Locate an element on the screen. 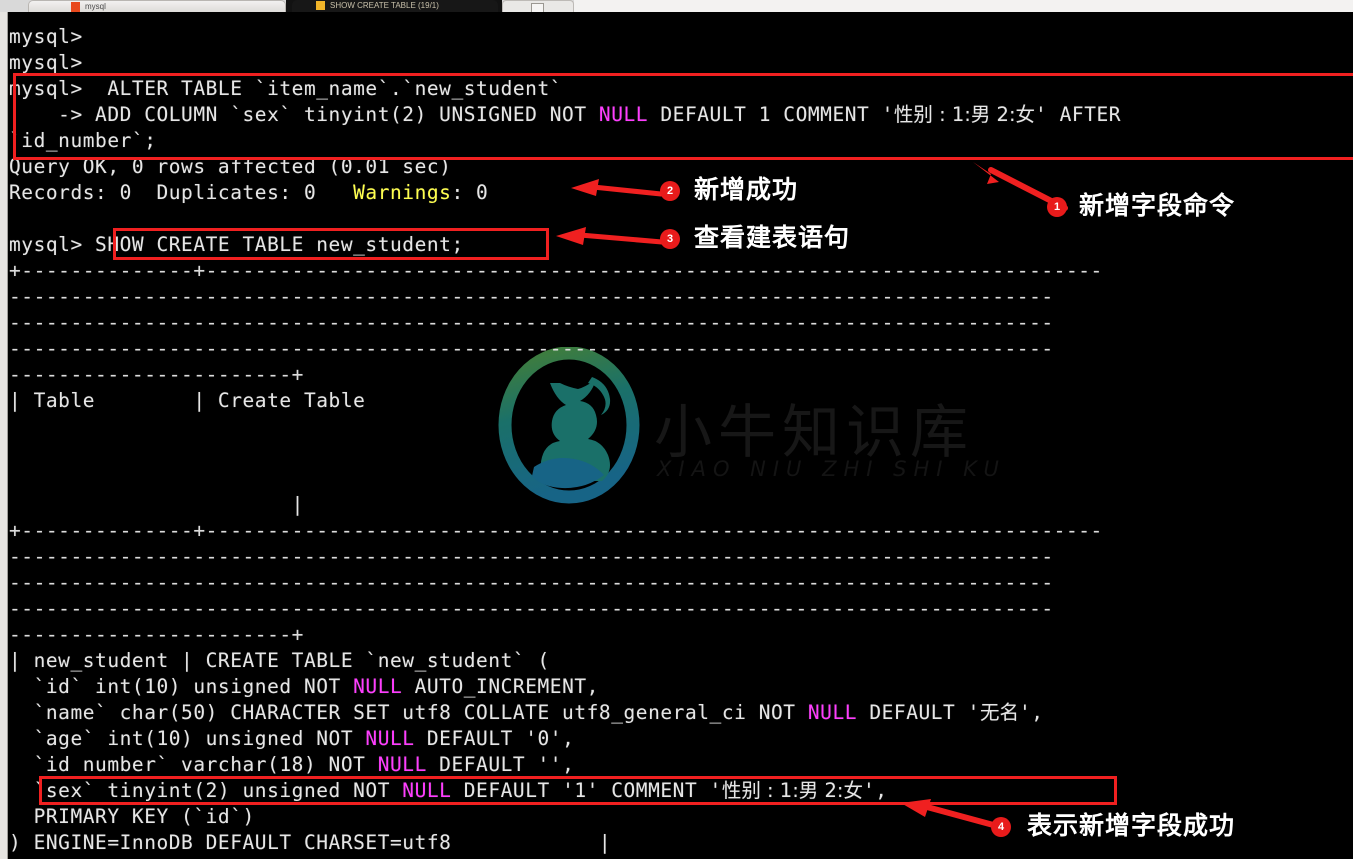 This screenshot has height=859, width=1353. browser-tab-1-label: mysql is located at coordinates (95, 6).